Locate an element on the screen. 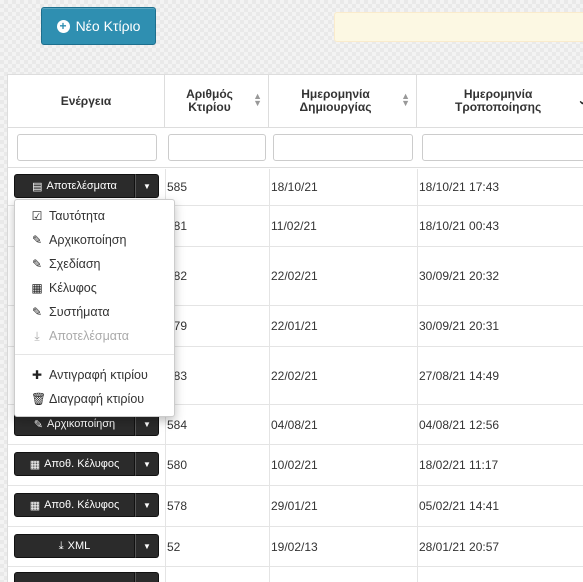 Image resolution: width=583 pixels, height=582 pixels. menu-item-shell: ▦ Κέλυφος is located at coordinates (94, 288).